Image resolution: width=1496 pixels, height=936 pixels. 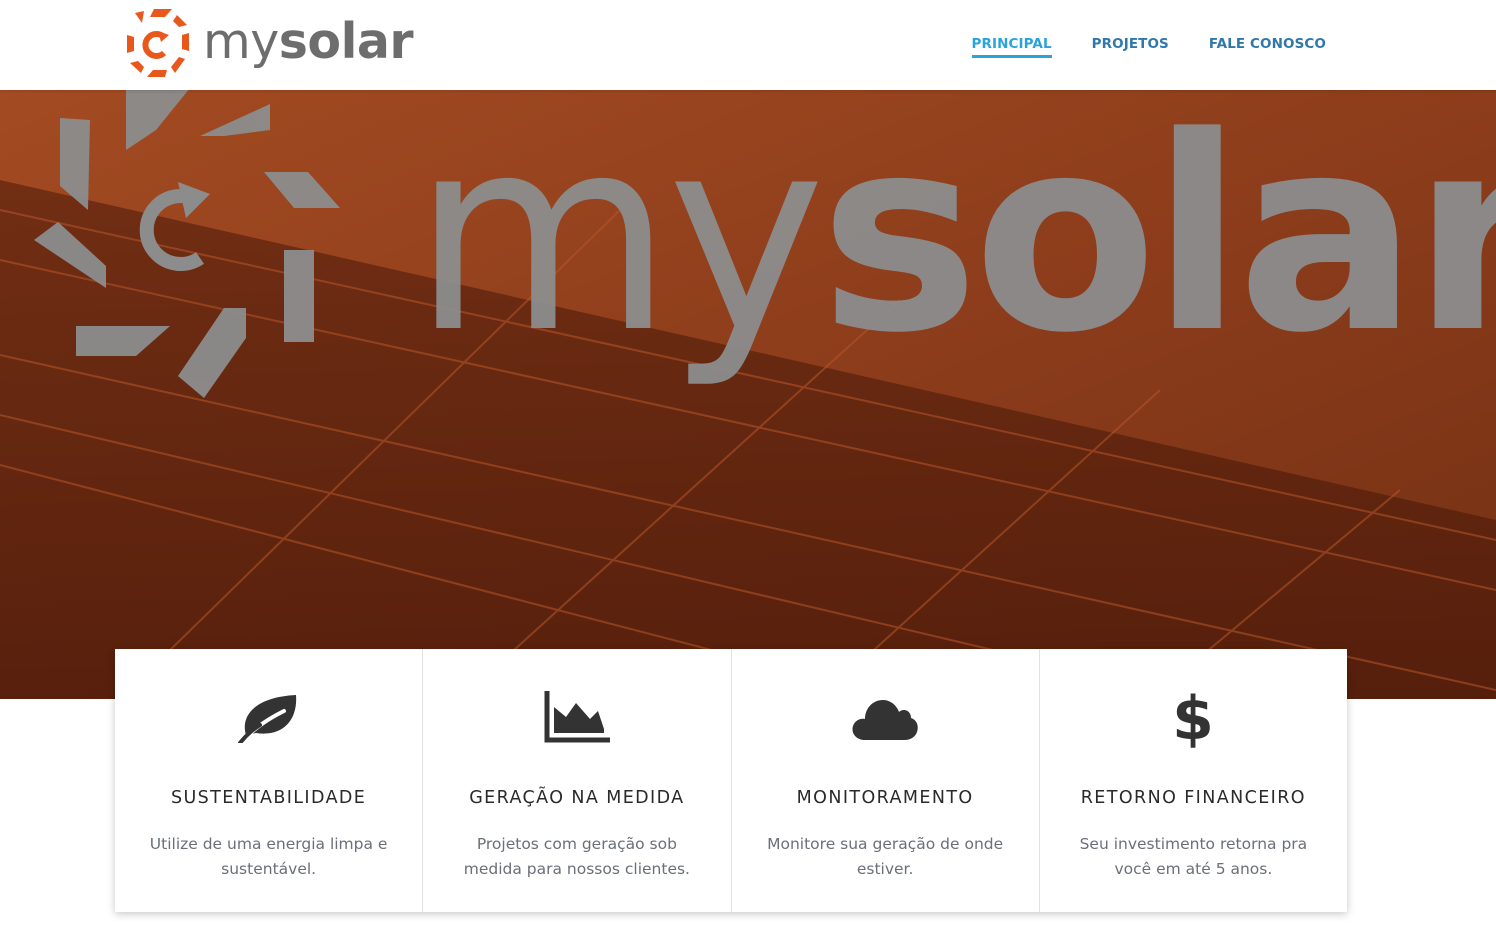 What do you see at coordinates (885, 720) in the screenshot?
I see `cloud-icon` at bounding box center [885, 720].